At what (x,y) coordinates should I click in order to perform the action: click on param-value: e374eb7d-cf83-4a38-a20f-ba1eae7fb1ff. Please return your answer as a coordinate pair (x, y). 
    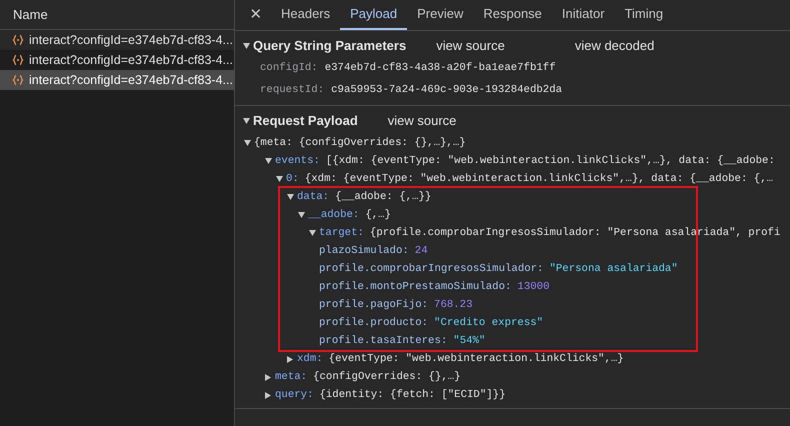
    Looking at the image, I should click on (440, 68).